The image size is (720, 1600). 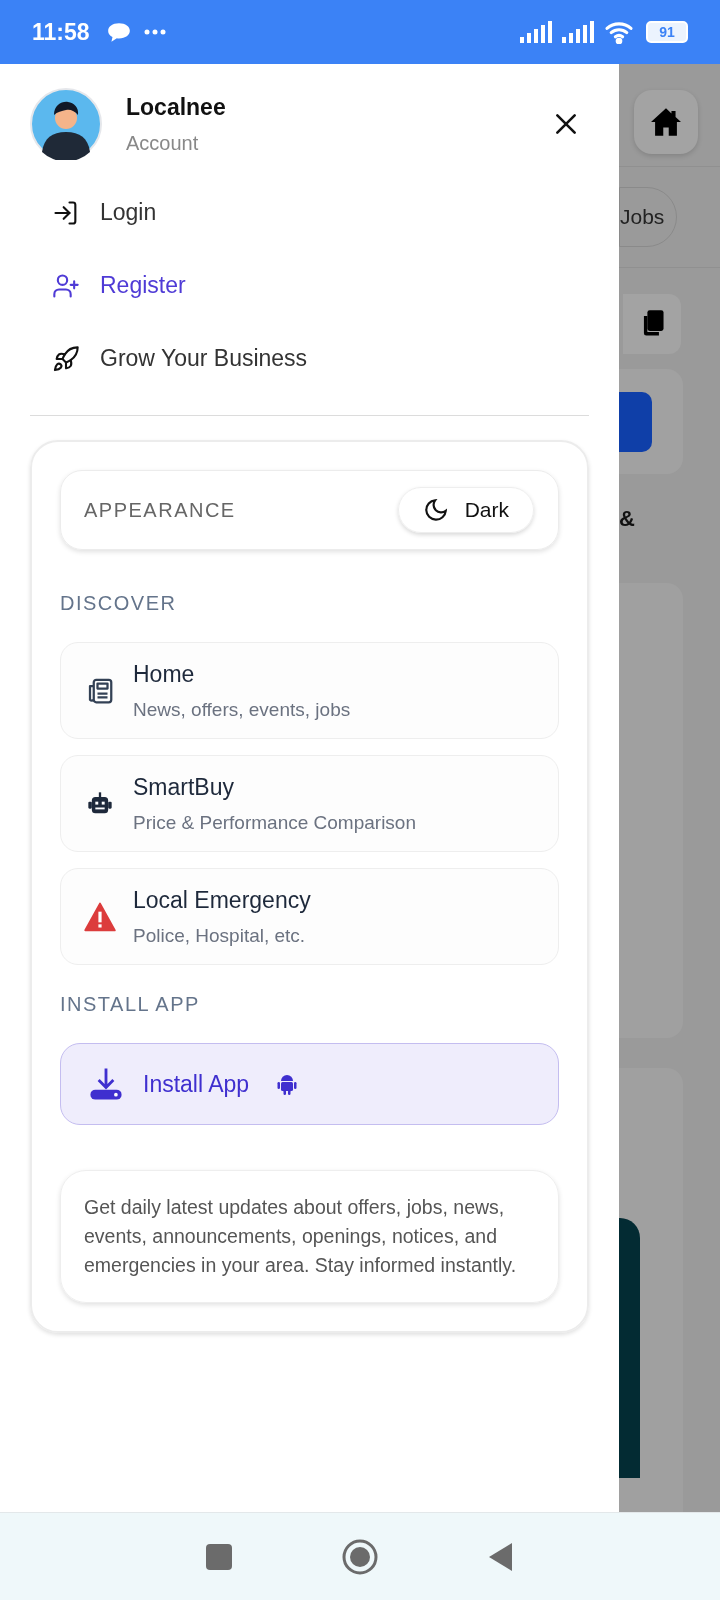 I want to click on warning-icon, so click(x=100, y=916).